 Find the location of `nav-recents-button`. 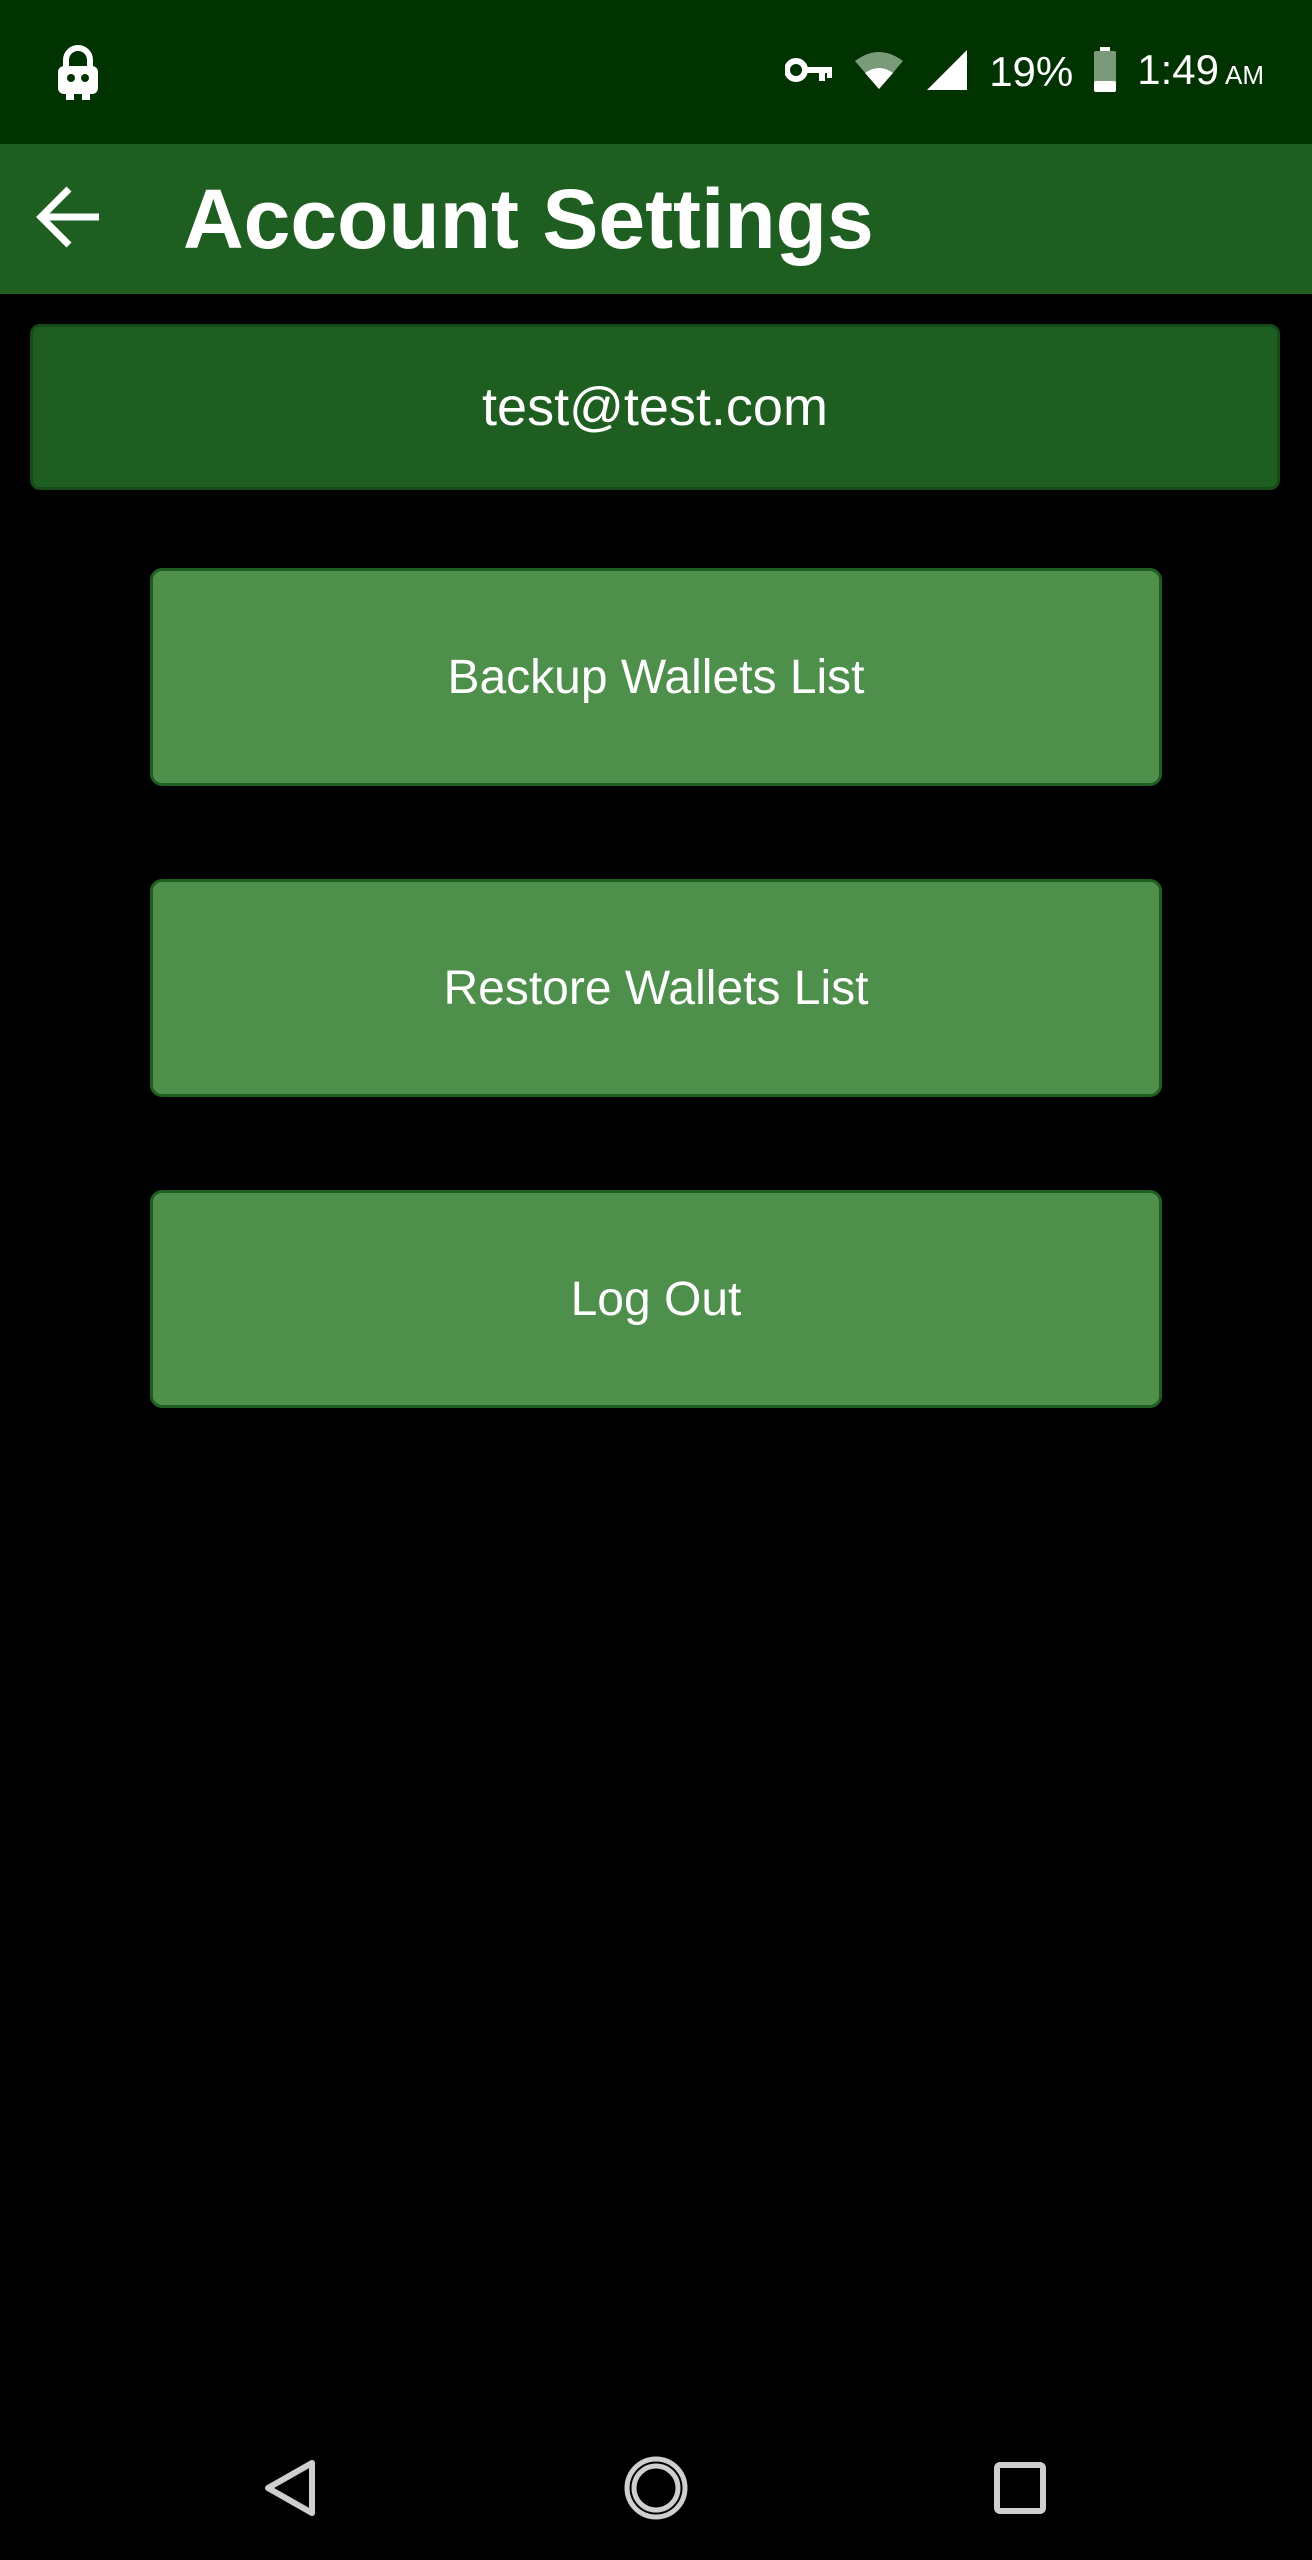

nav-recents-button is located at coordinates (1020, 2490).